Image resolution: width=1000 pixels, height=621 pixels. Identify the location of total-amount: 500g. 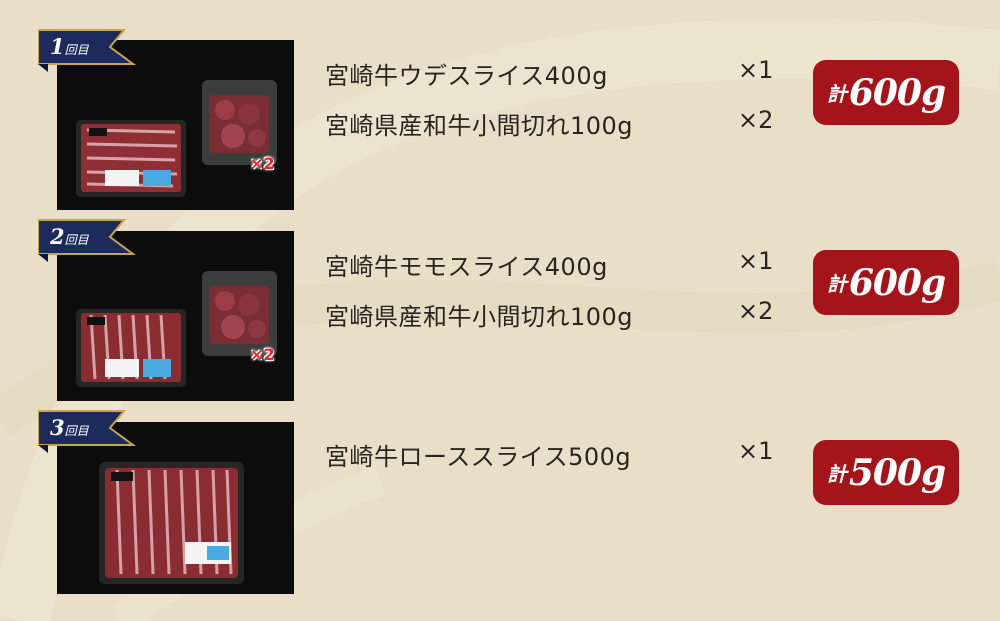
(897, 472).